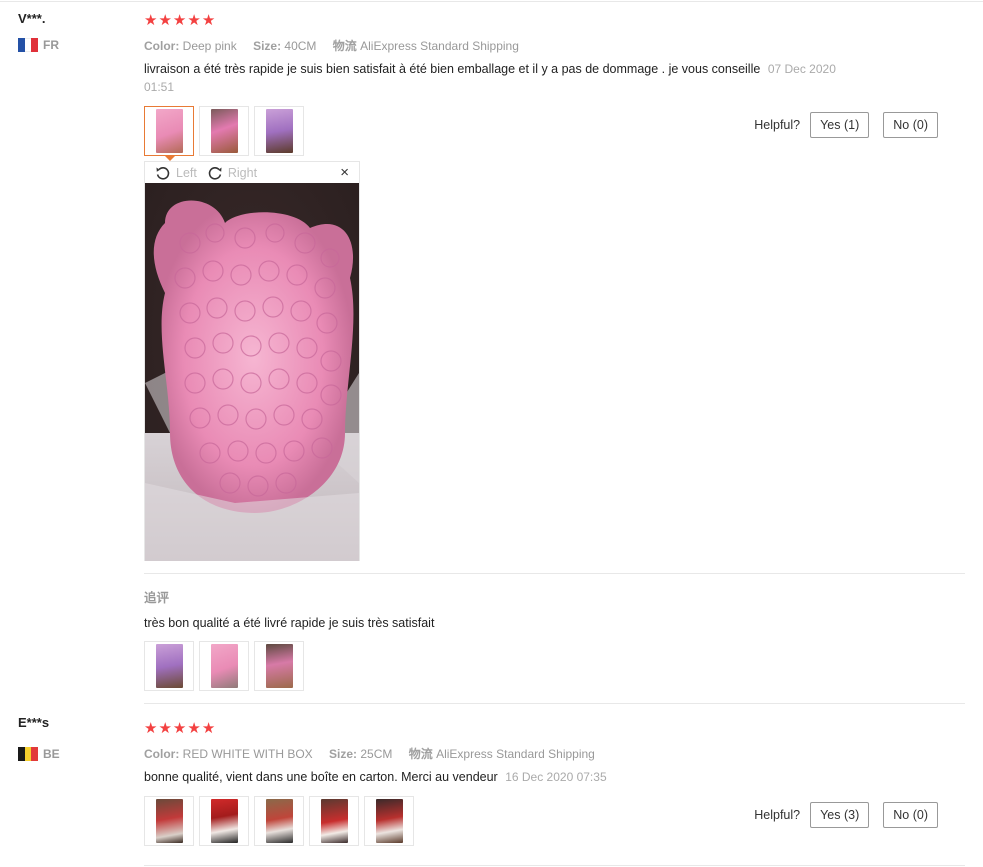 Image resolution: width=983 pixels, height=867 pixels. What do you see at coordinates (34, 722) in the screenshot?
I see `reviewer-name: E***s` at bounding box center [34, 722].